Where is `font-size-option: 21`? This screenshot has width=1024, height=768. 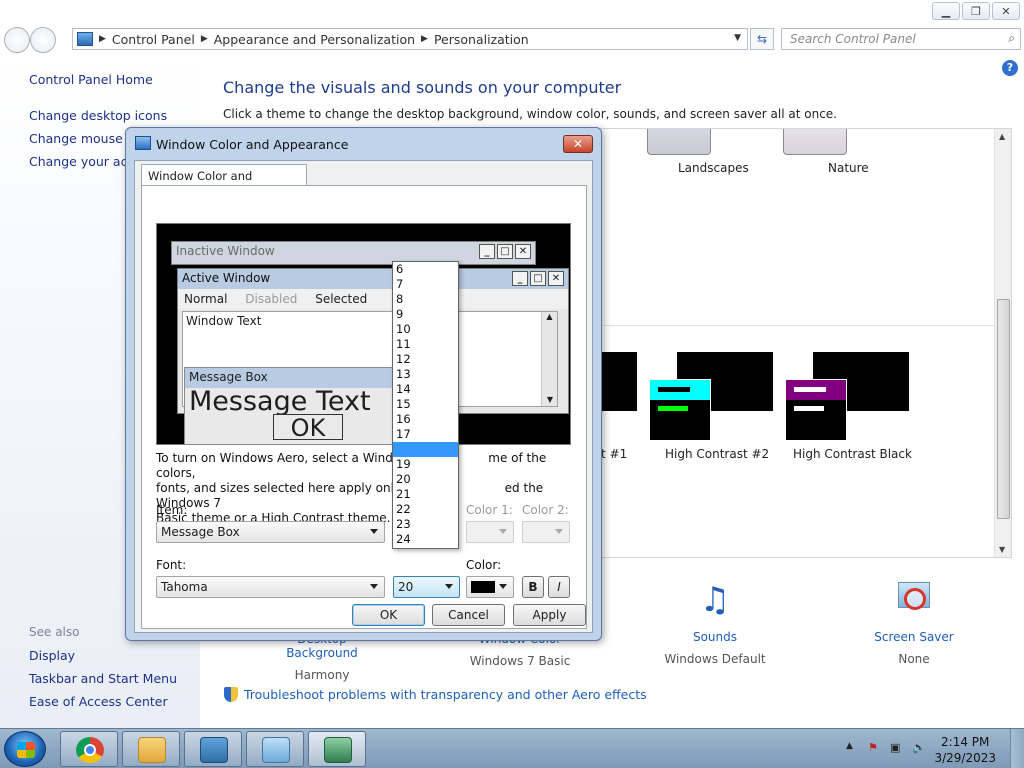 font-size-option: 21 is located at coordinates (425, 494).